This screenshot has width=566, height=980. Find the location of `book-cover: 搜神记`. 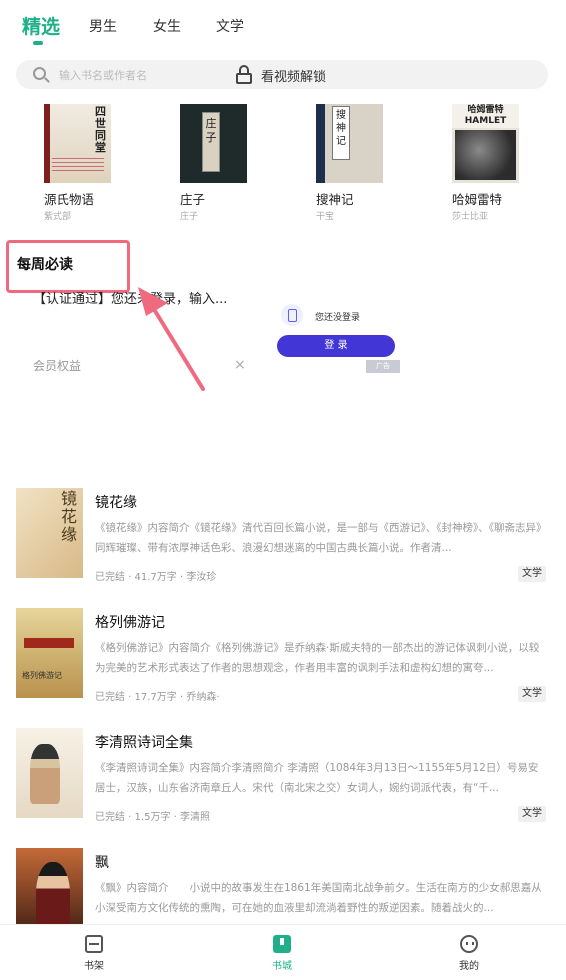

book-cover: 搜神记 is located at coordinates (349, 143).